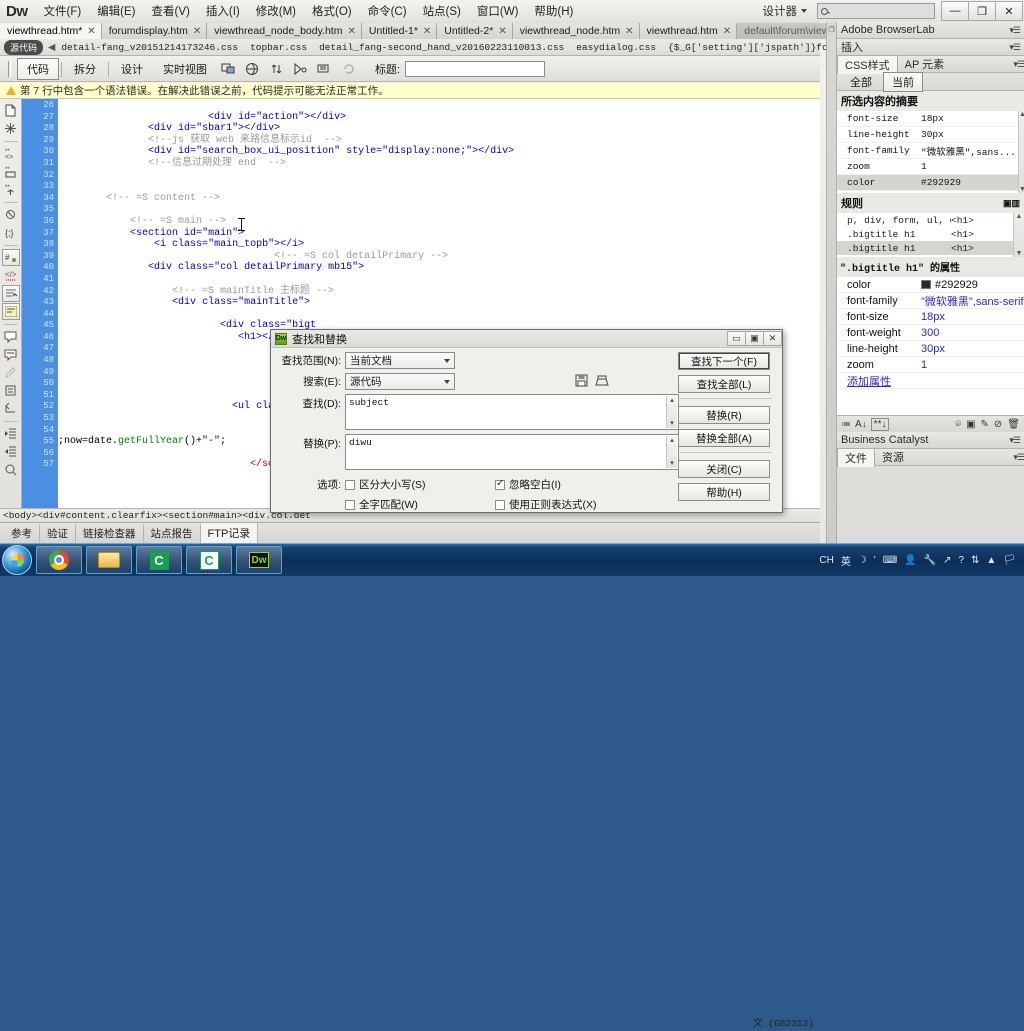  Describe the element at coordinates (154, 31) in the screenshot. I see `doc-tab-forumdisplay: forumdisplay.htm ✕` at that location.